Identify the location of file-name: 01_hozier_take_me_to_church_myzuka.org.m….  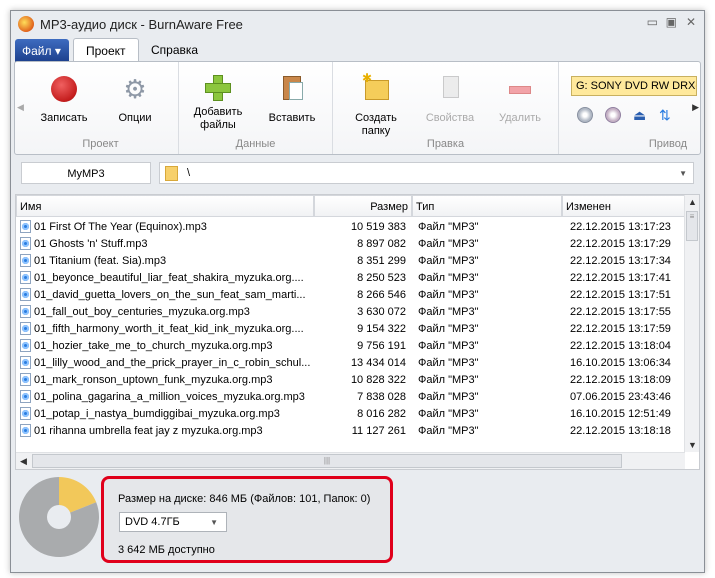
(153, 345).